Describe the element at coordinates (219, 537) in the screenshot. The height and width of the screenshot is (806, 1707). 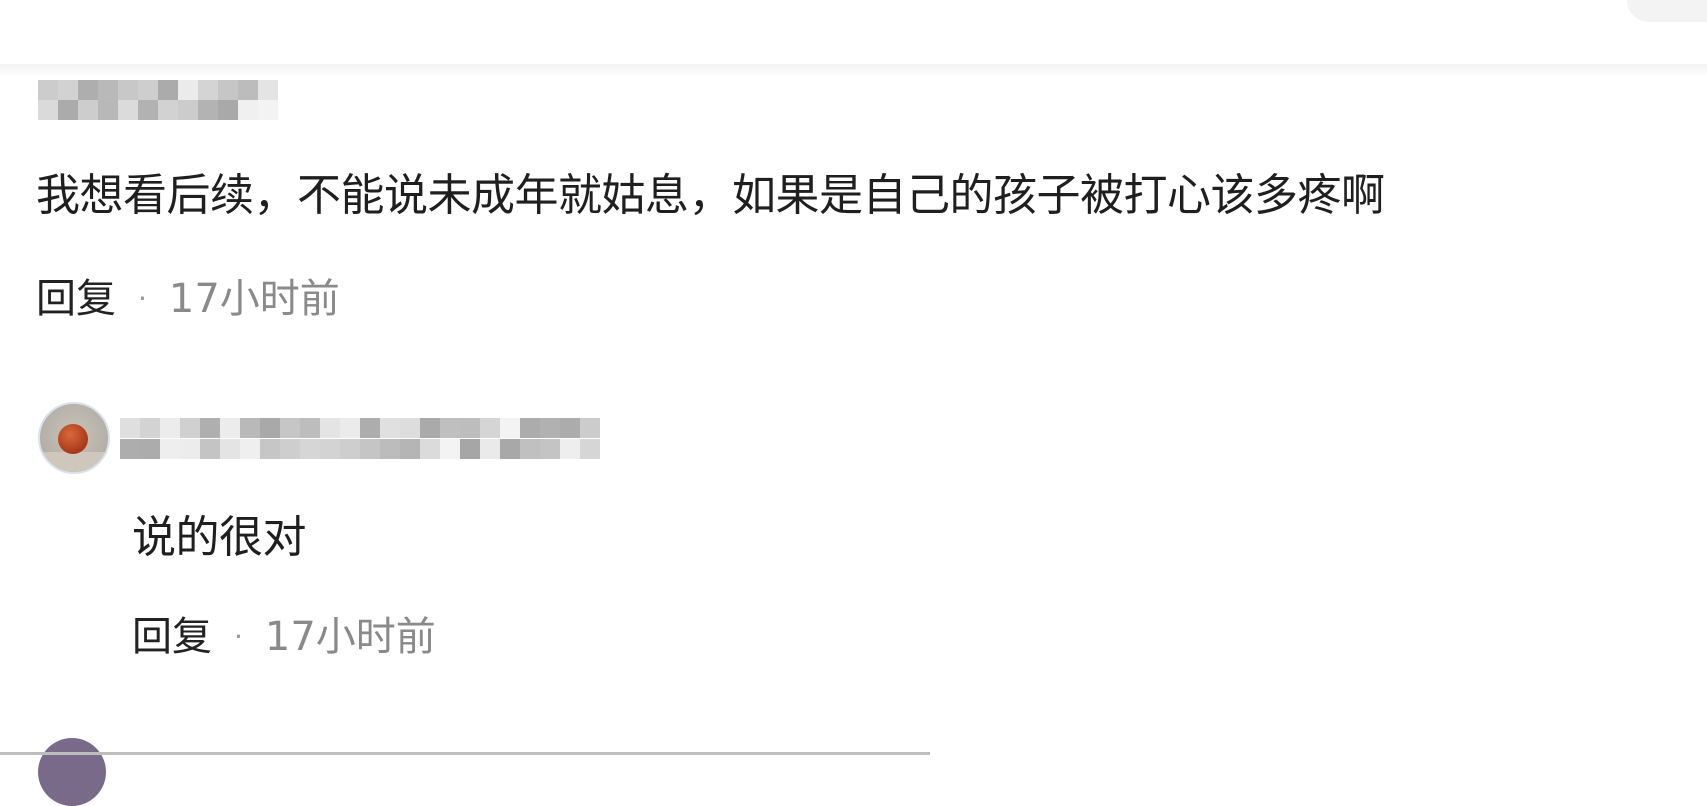
I see `comment-text: 说的很对` at that location.